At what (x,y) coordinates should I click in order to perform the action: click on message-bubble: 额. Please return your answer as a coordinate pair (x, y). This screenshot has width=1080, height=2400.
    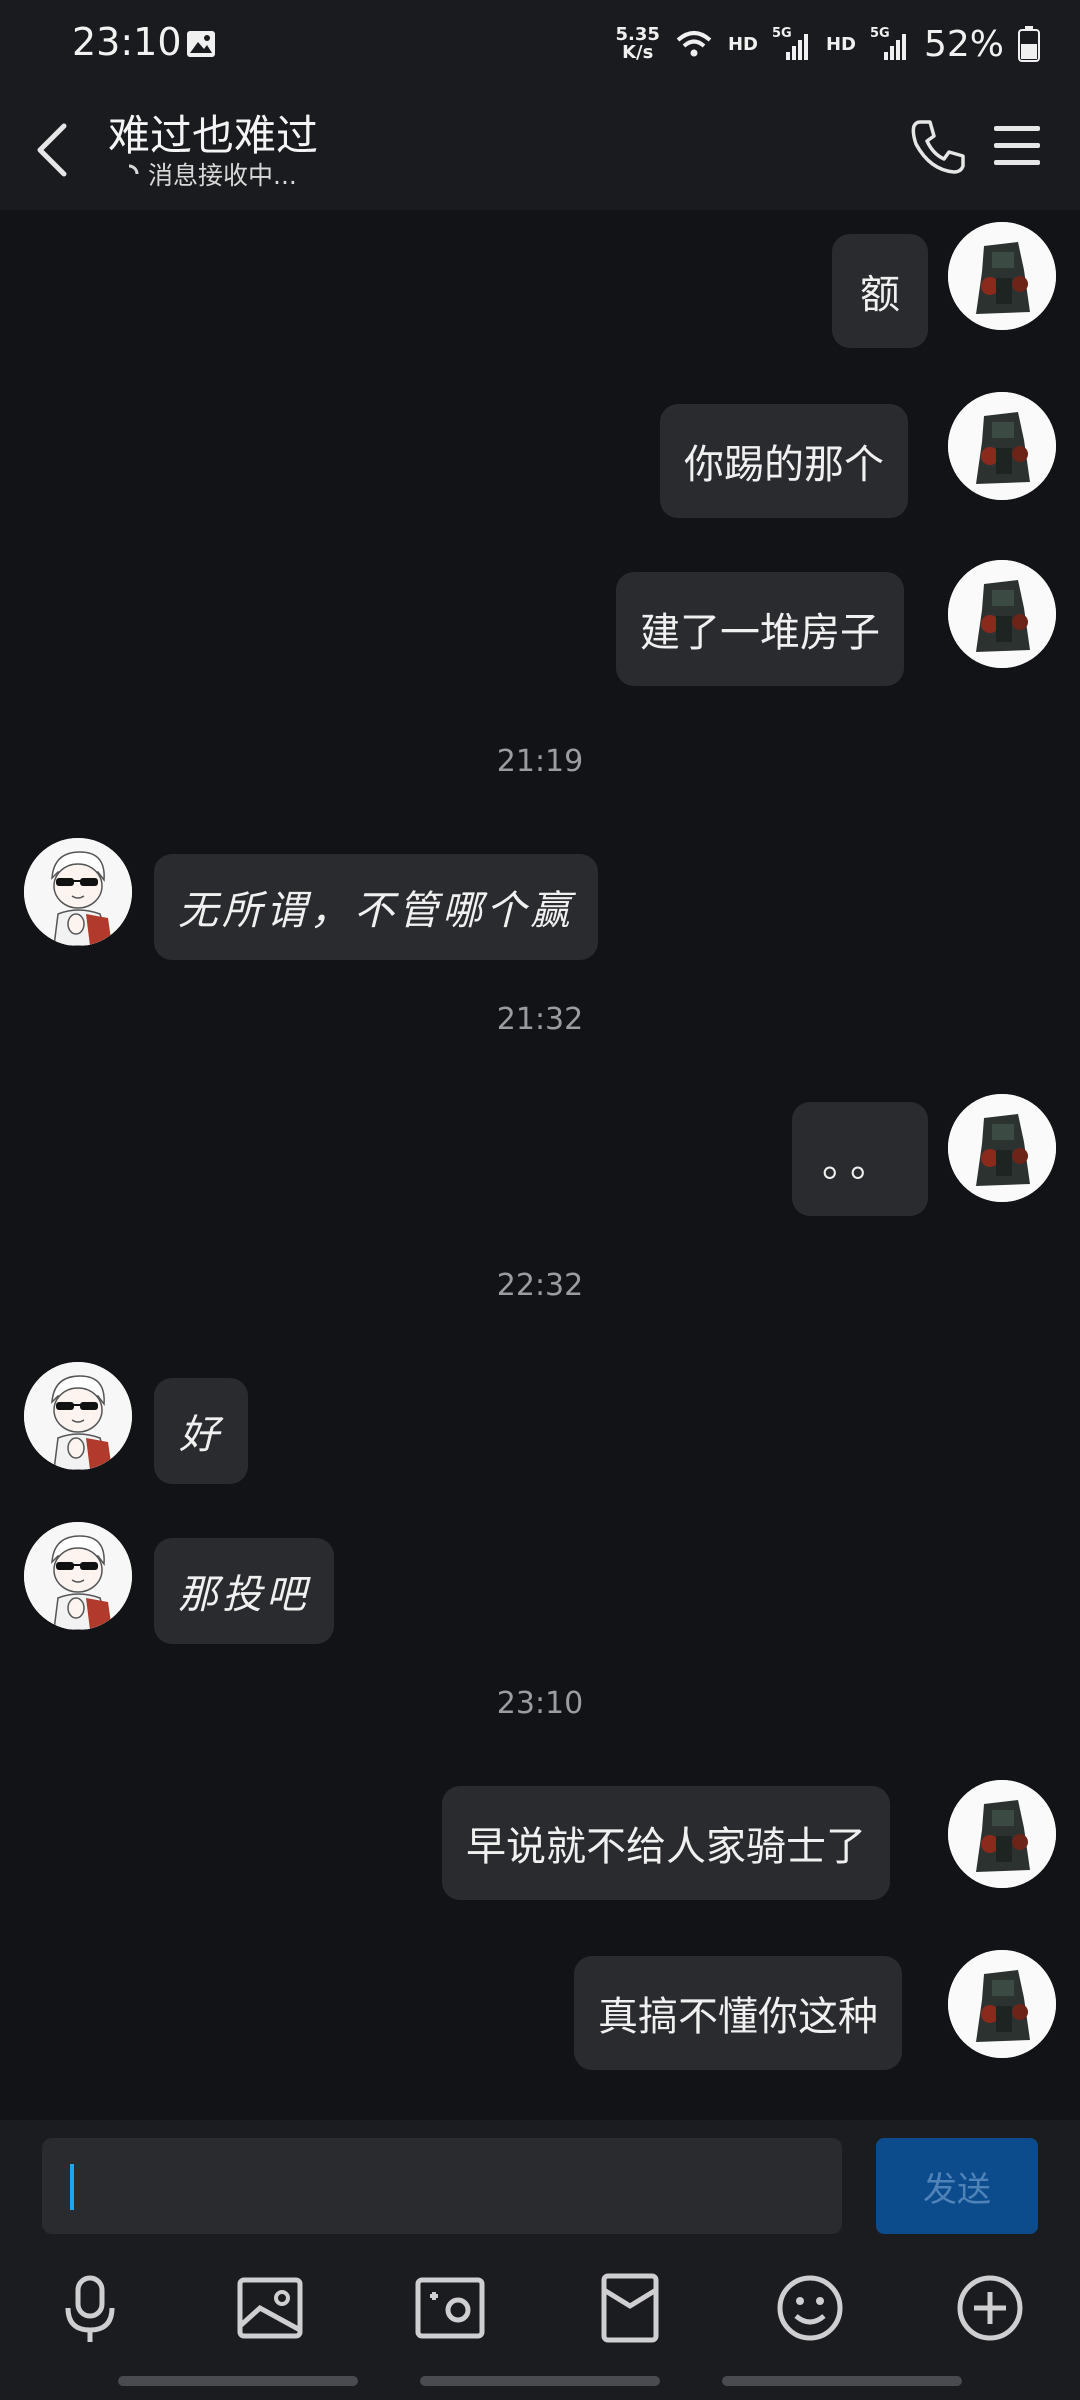
    Looking at the image, I should click on (880, 291).